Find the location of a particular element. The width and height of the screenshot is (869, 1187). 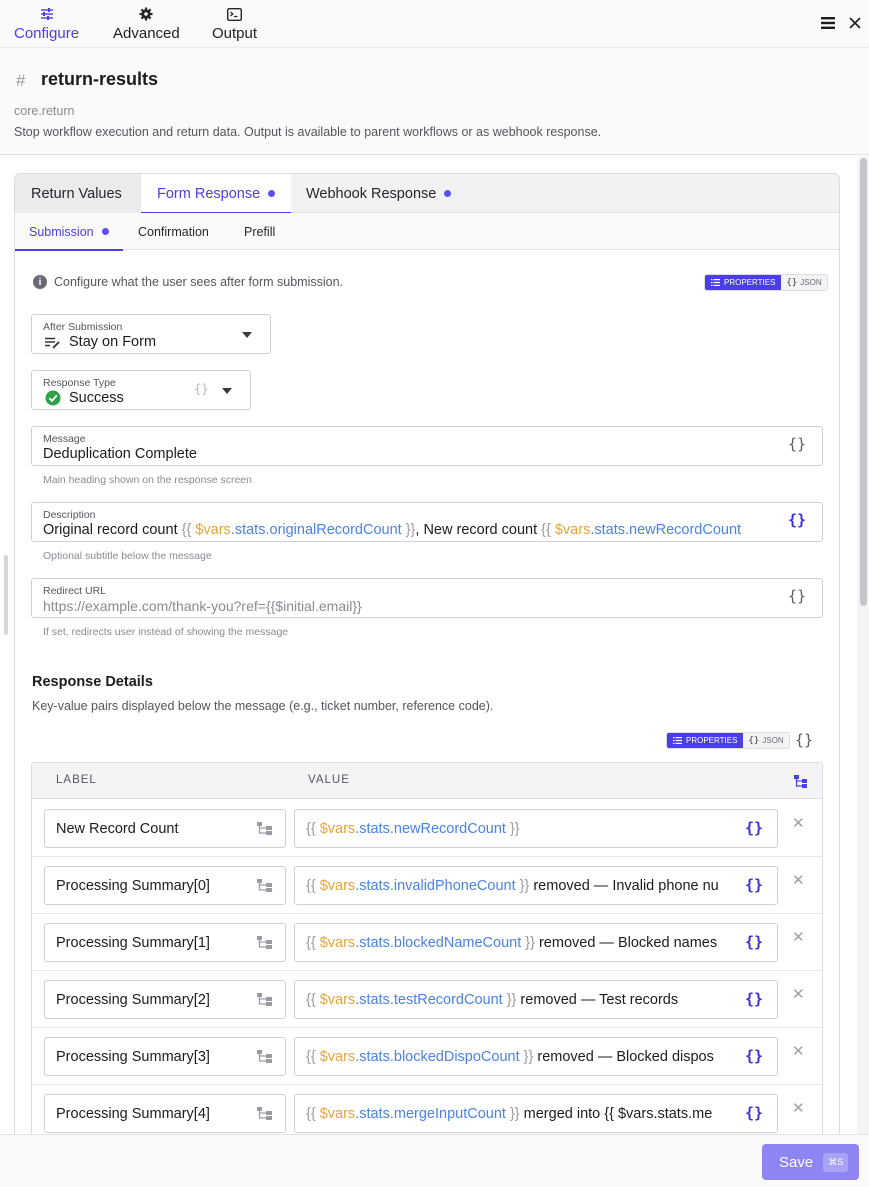

tab-submission: Submission is located at coordinates (69, 232).